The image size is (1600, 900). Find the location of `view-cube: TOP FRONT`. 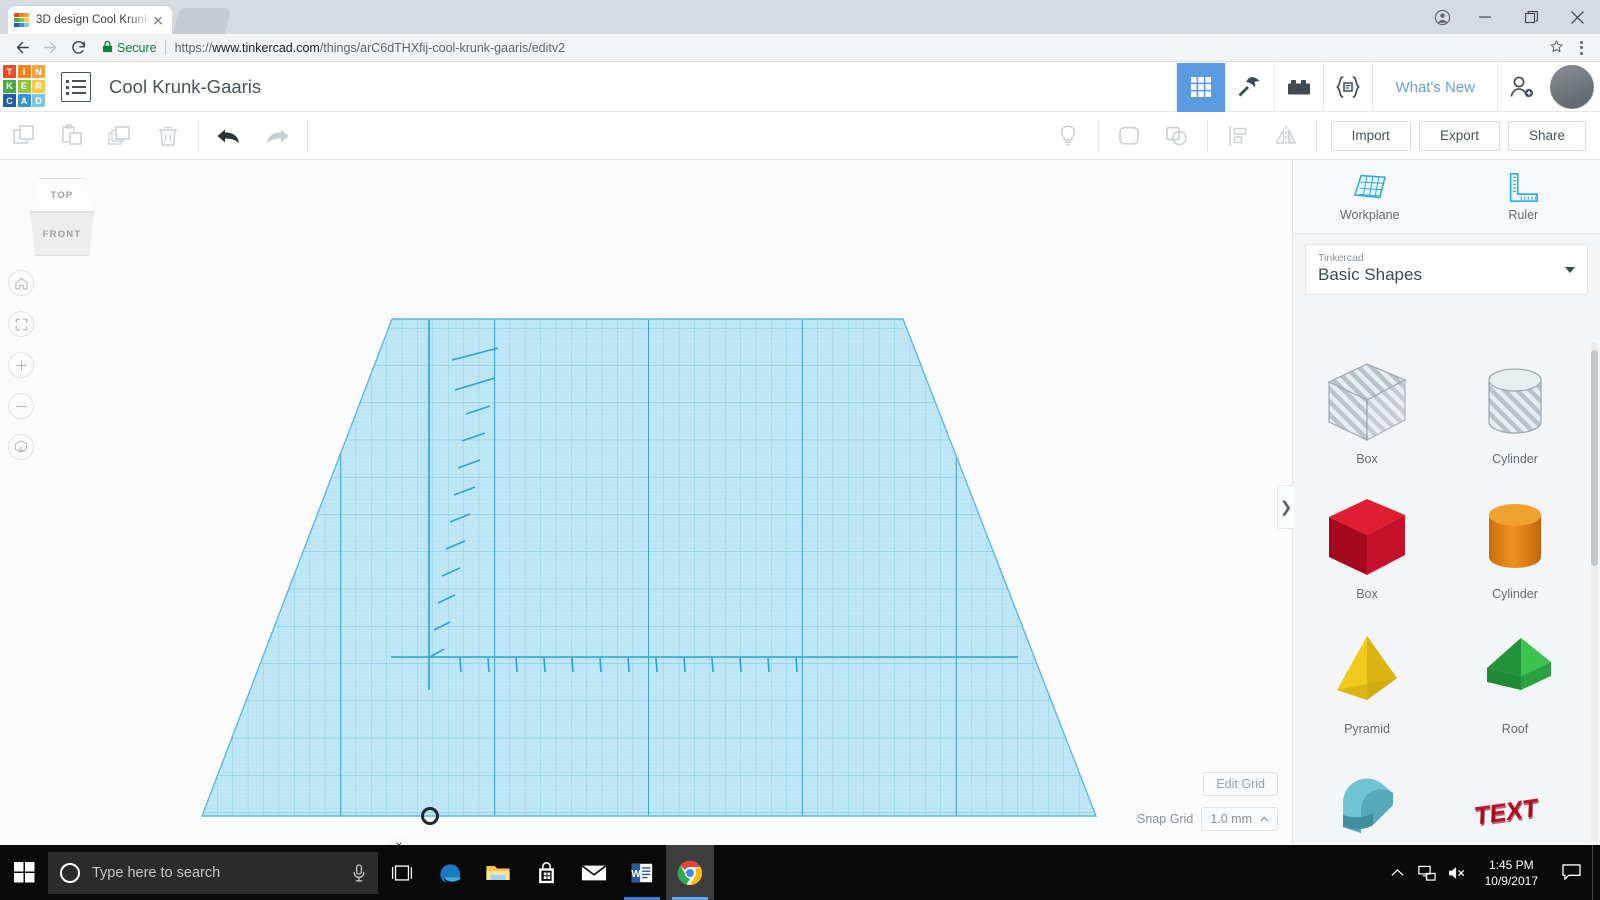

view-cube: TOP FRONT is located at coordinates (62, 217).